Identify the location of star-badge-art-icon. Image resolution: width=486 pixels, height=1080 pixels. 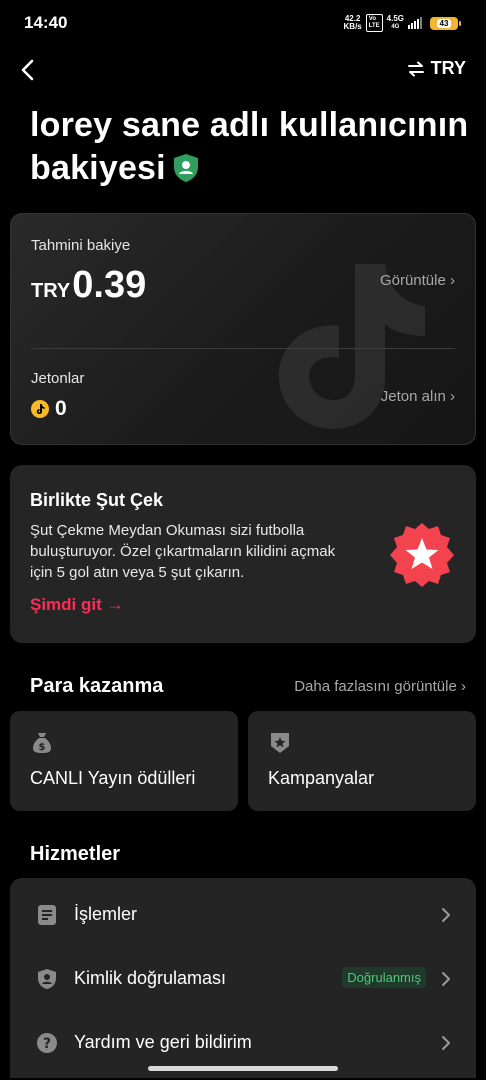
(422, 555).